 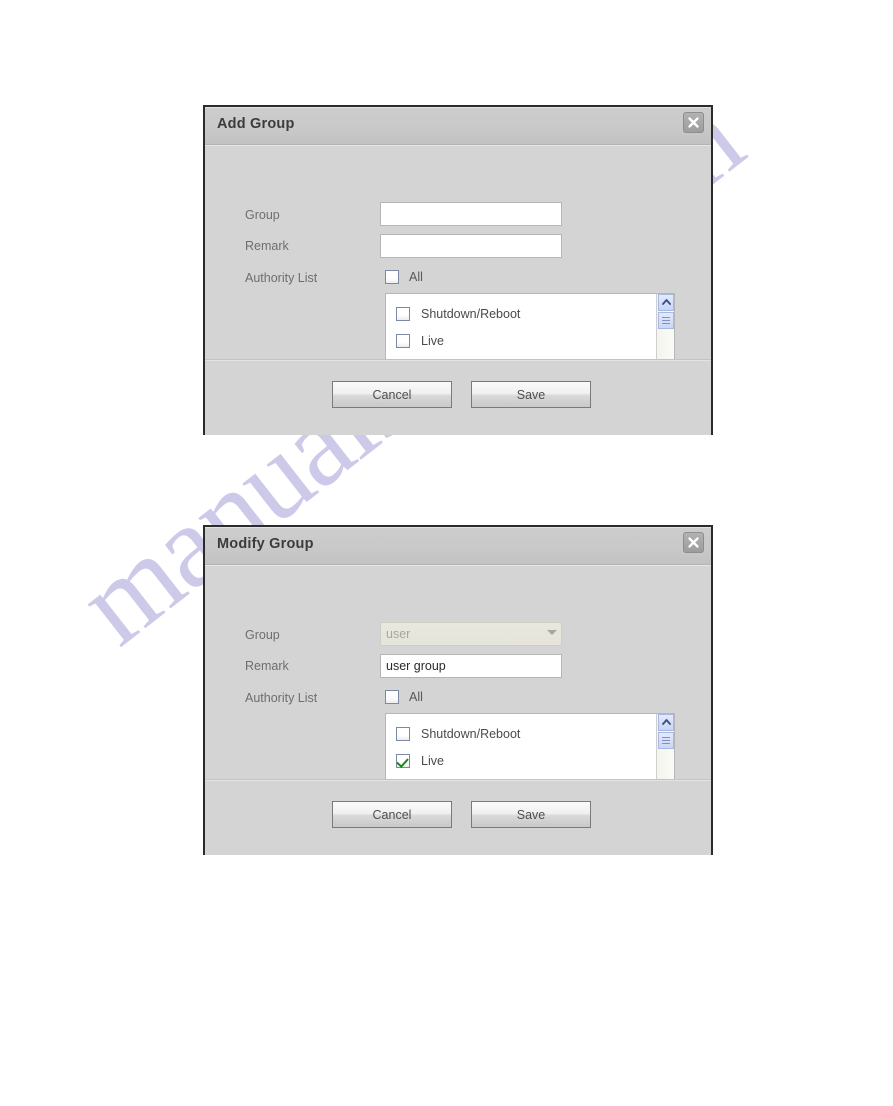 What do you see at coordinates (458, 546) in the screenshot?
I see `dialog-titlebar: Modify Group` at bounding box center [458, 546].